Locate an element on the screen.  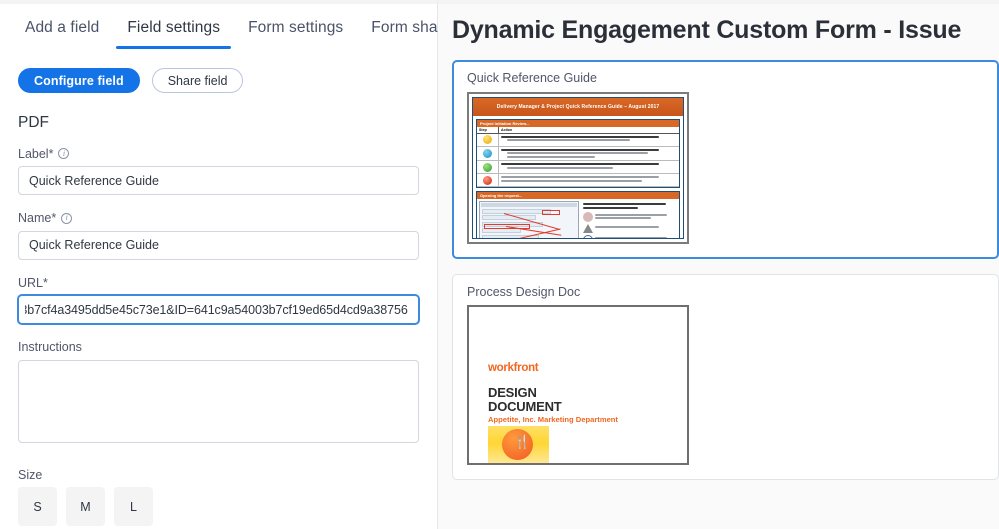
instructions-field-group: Instructions is located at coordinates (218, 394).